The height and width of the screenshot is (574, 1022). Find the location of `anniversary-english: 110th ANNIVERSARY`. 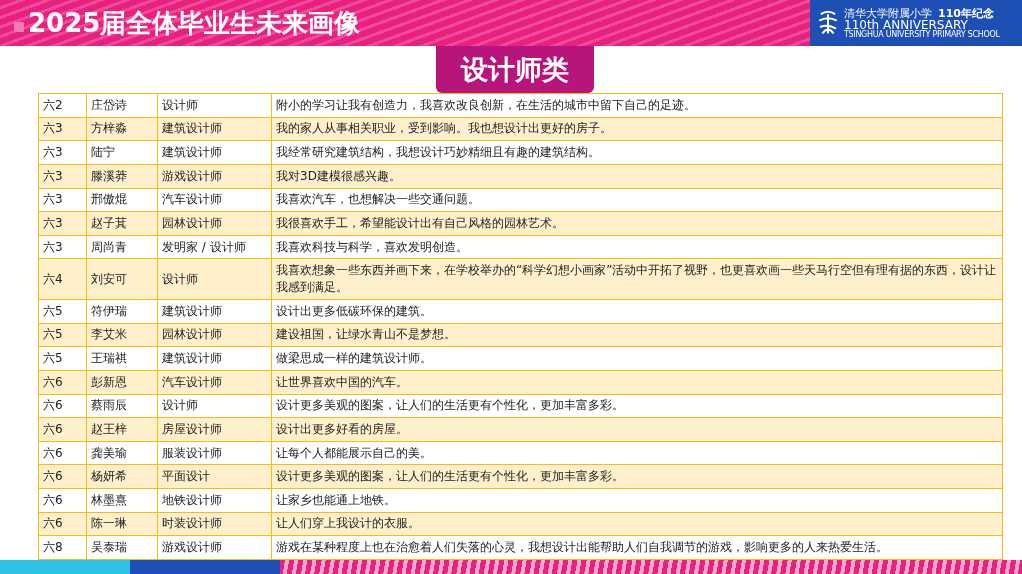

anniversary-english: 110th ANNIVERSARY is located at coordinates (906, 24).